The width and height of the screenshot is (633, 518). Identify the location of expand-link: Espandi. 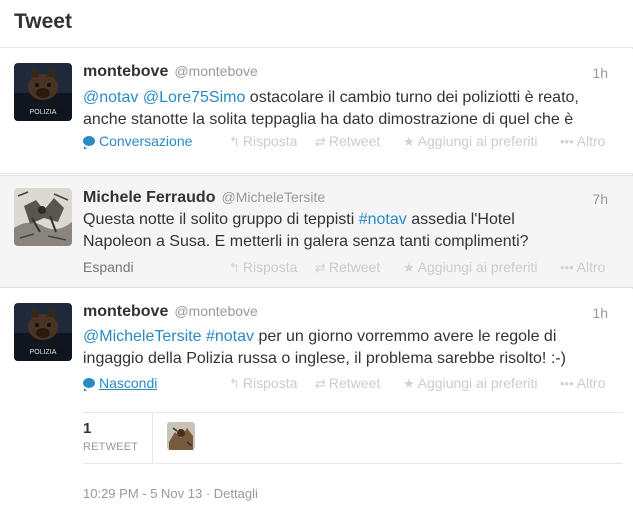
(108, 267).